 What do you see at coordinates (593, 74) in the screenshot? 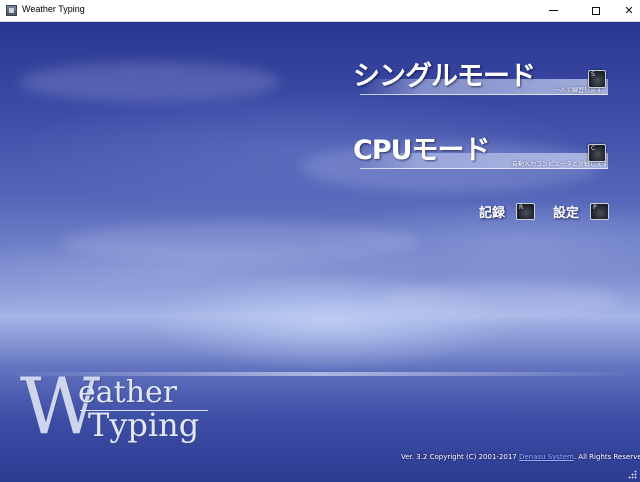
I see `single-mode-key-label: S` at bounding box center [593, 74].